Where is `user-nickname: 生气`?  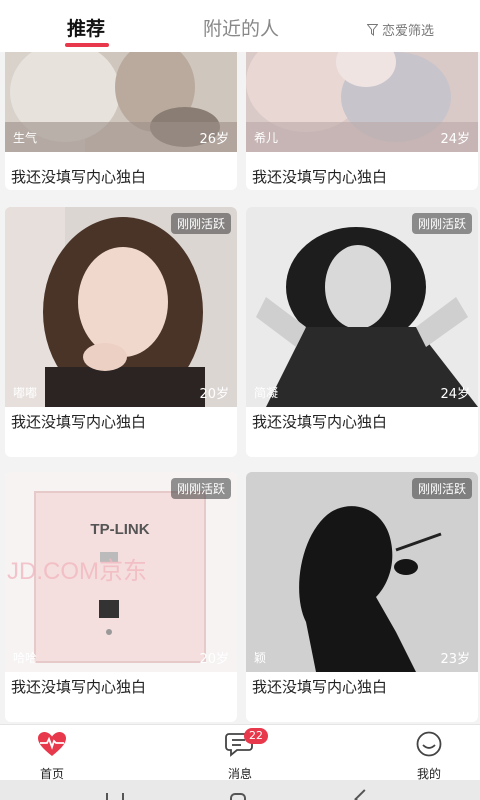
user-nickname: 生气 is located at coordinates (25, 138).